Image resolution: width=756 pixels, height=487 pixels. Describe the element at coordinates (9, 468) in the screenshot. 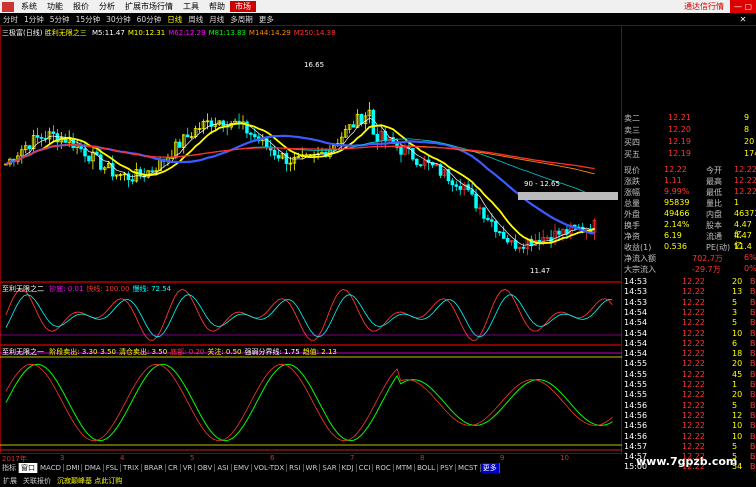

I see `indicator-tab: 指标` at that location.